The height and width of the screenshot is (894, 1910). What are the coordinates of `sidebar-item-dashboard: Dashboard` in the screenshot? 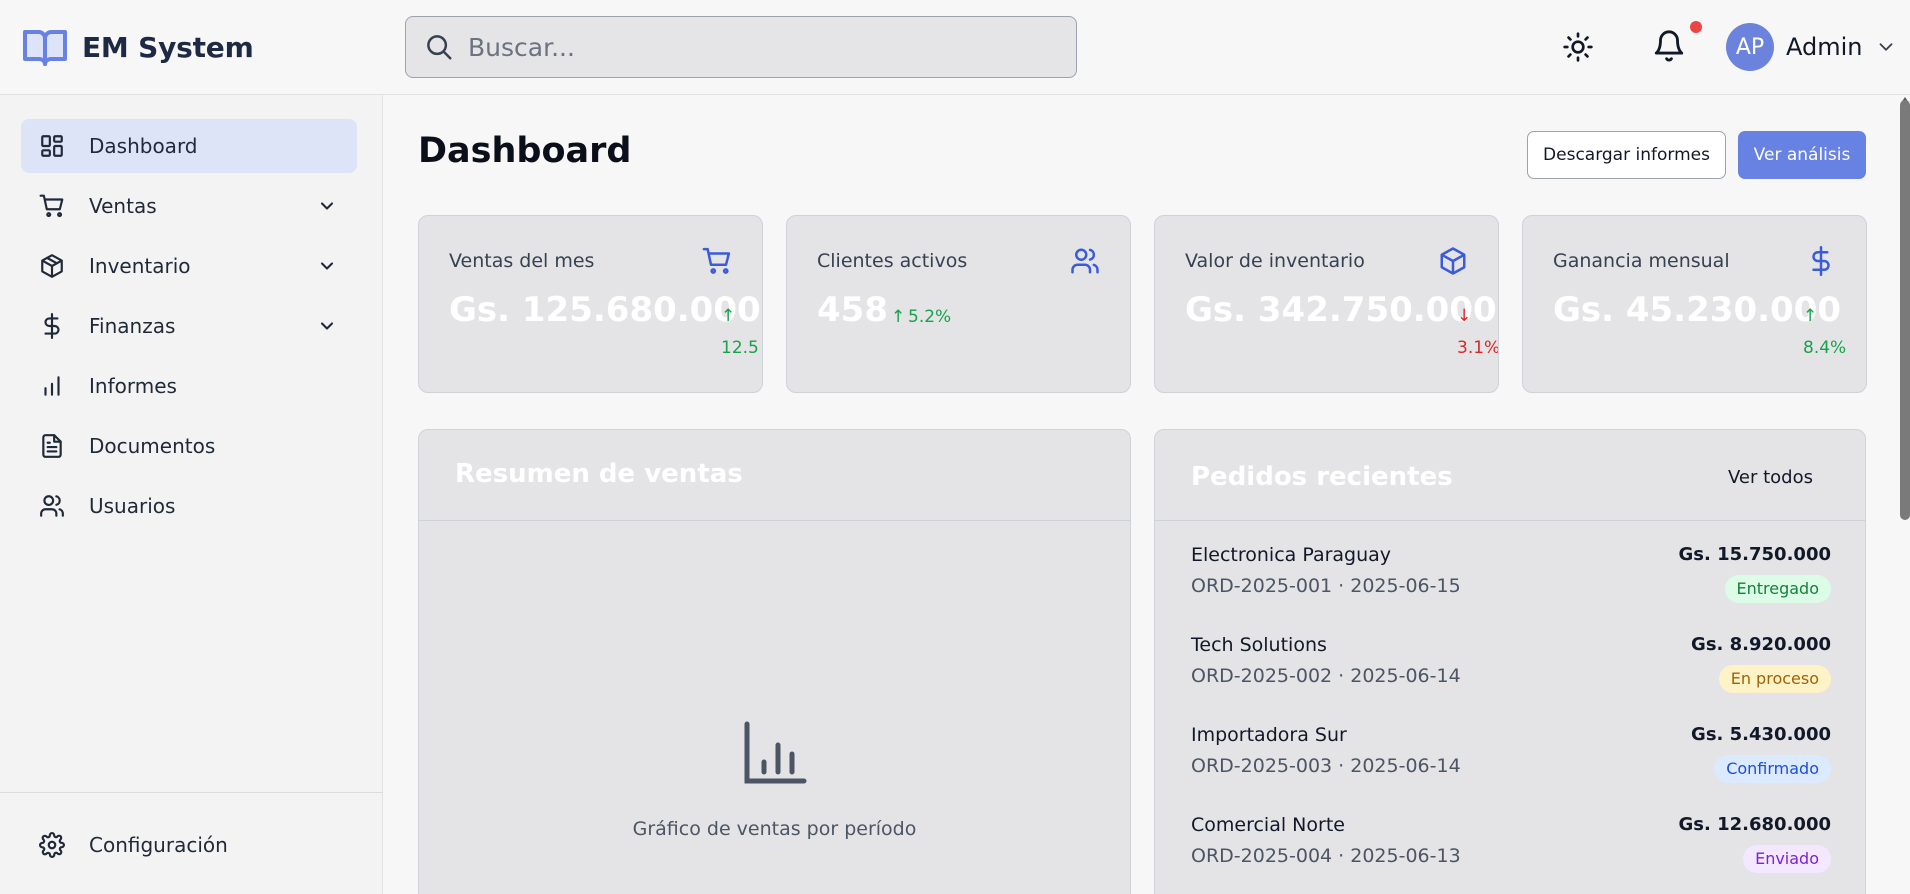 It's located at (189, 146).